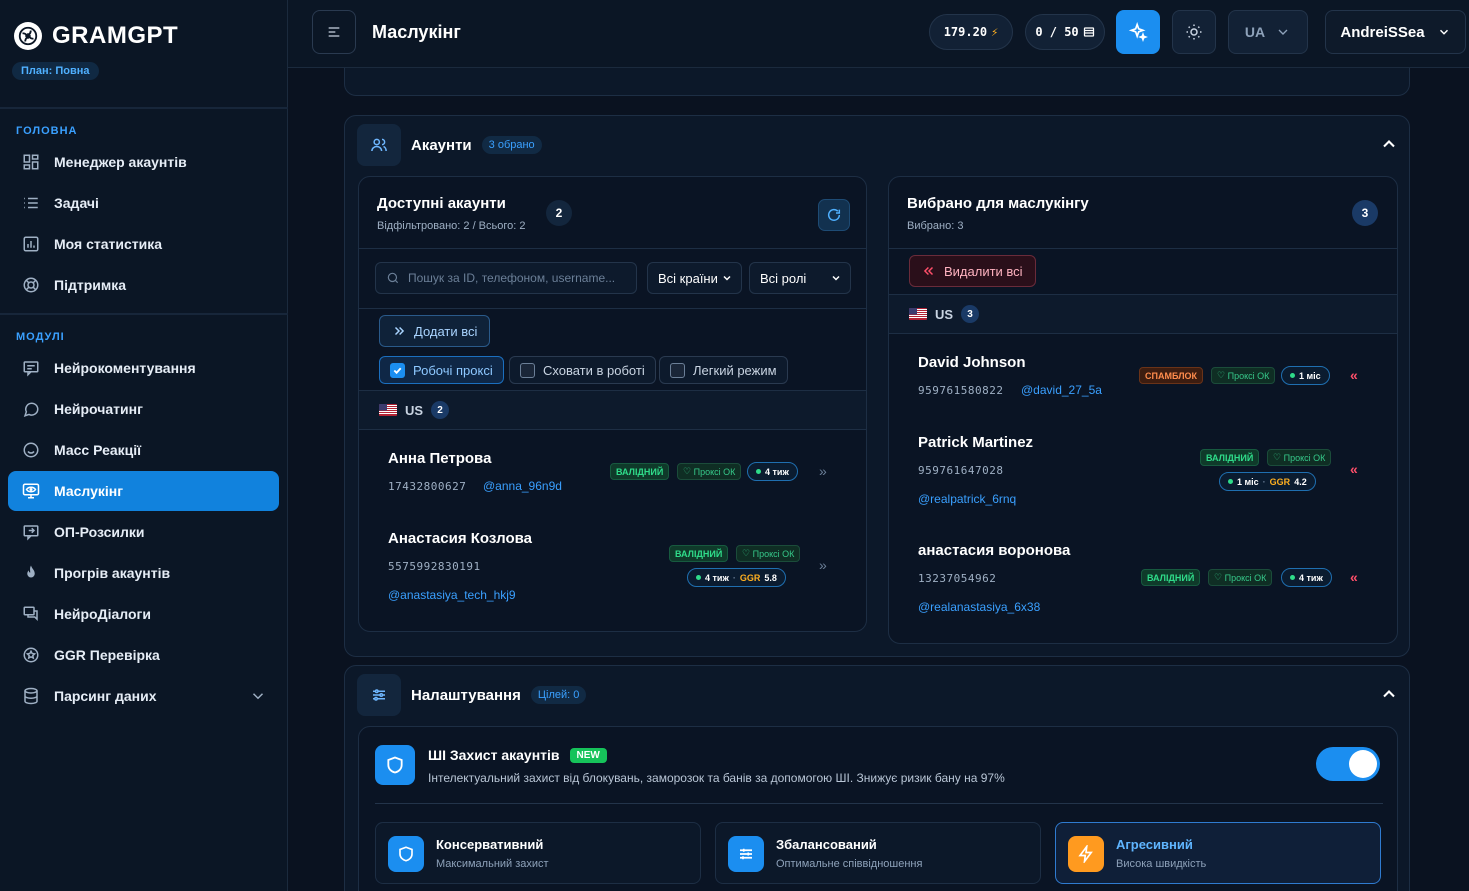 Image resolution: width=1469 pixels, height=891 pixels. Describe the element at coordinates (31, 696) in the screenshot. I see `database-icon` at that location.